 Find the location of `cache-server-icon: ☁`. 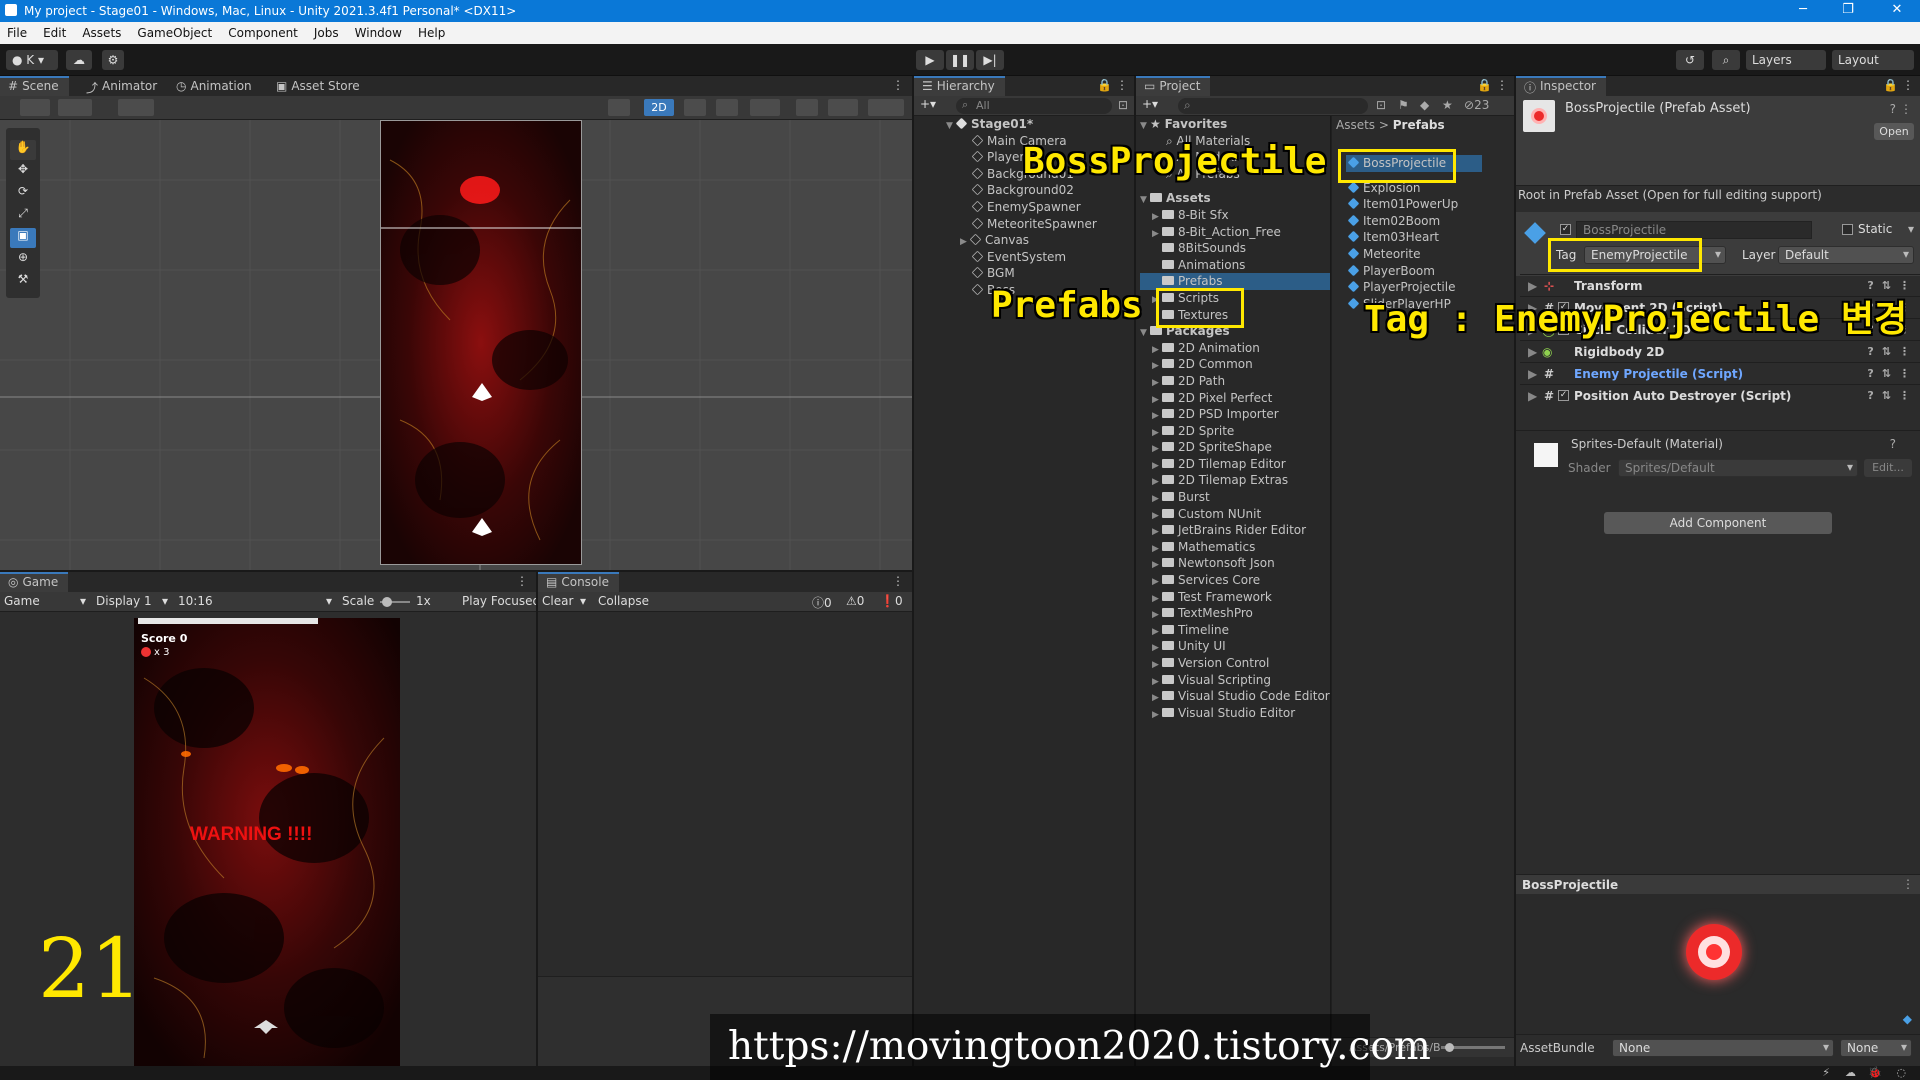

cache-server-icon: ☁ is located at coordinates (1850, 1072).